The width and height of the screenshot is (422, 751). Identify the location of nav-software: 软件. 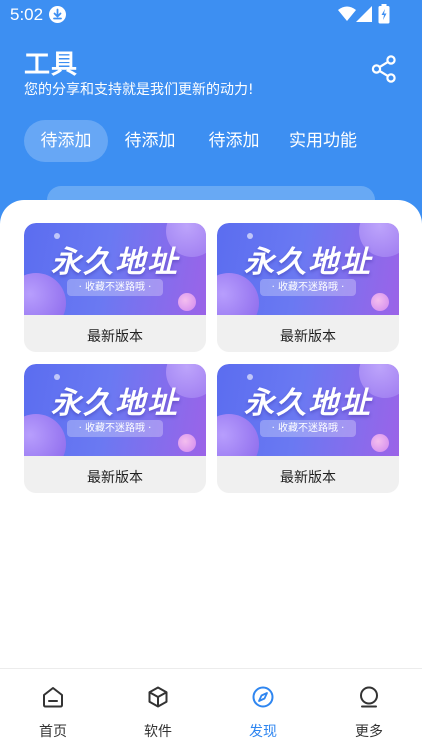
(158, 710).